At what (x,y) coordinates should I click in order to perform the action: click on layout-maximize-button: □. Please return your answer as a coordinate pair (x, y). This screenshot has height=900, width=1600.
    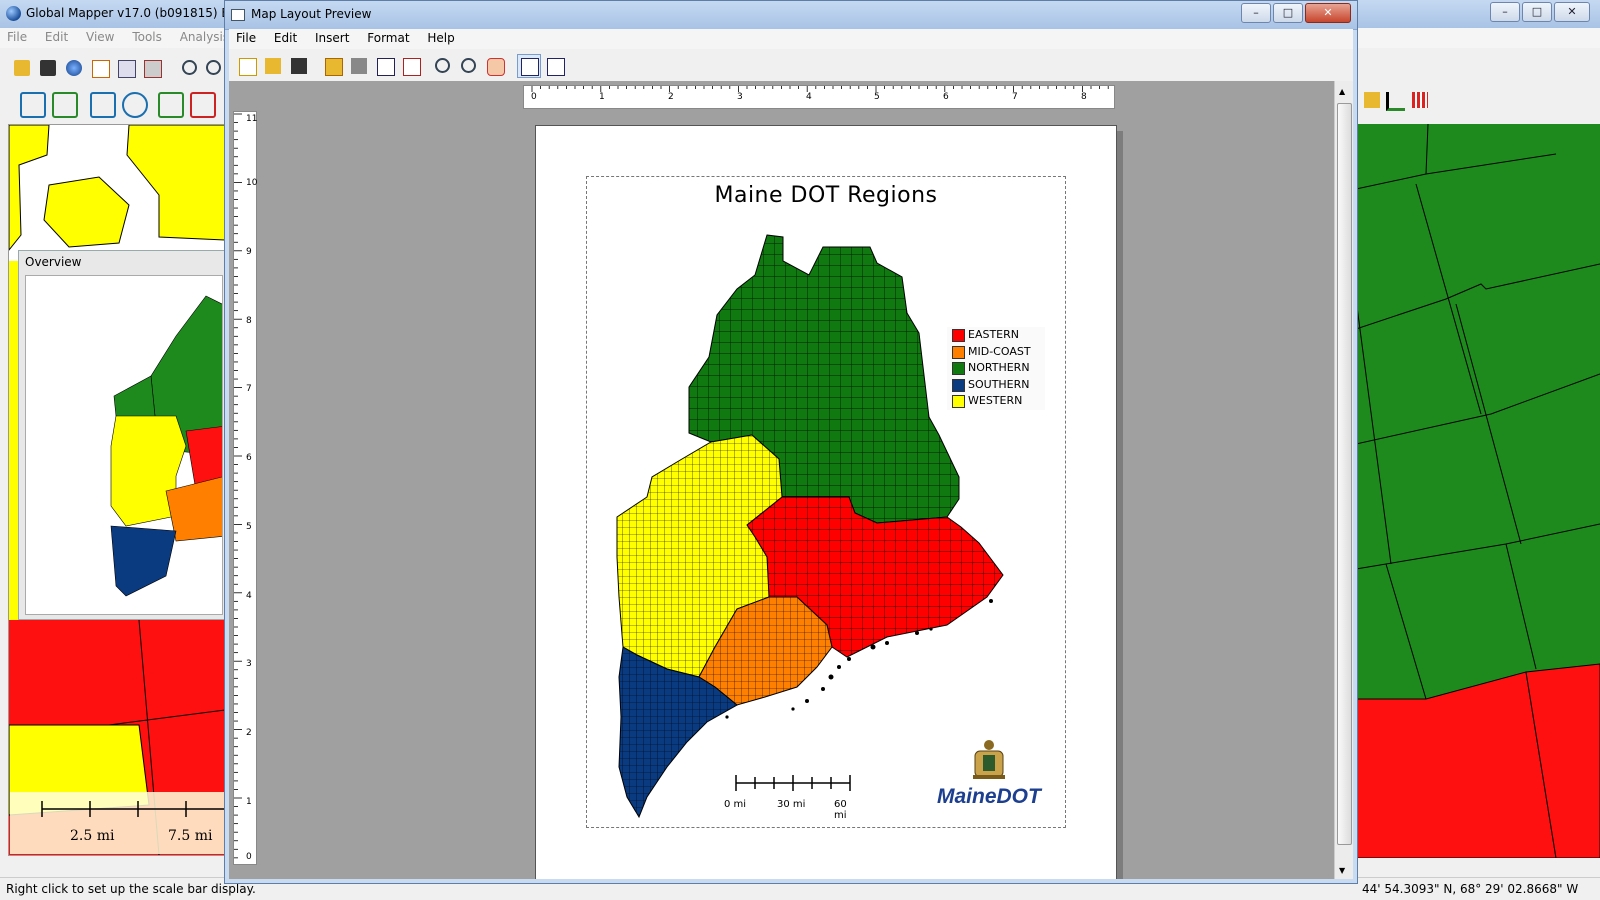
    Looking at the image, I should click on (1288, 13).